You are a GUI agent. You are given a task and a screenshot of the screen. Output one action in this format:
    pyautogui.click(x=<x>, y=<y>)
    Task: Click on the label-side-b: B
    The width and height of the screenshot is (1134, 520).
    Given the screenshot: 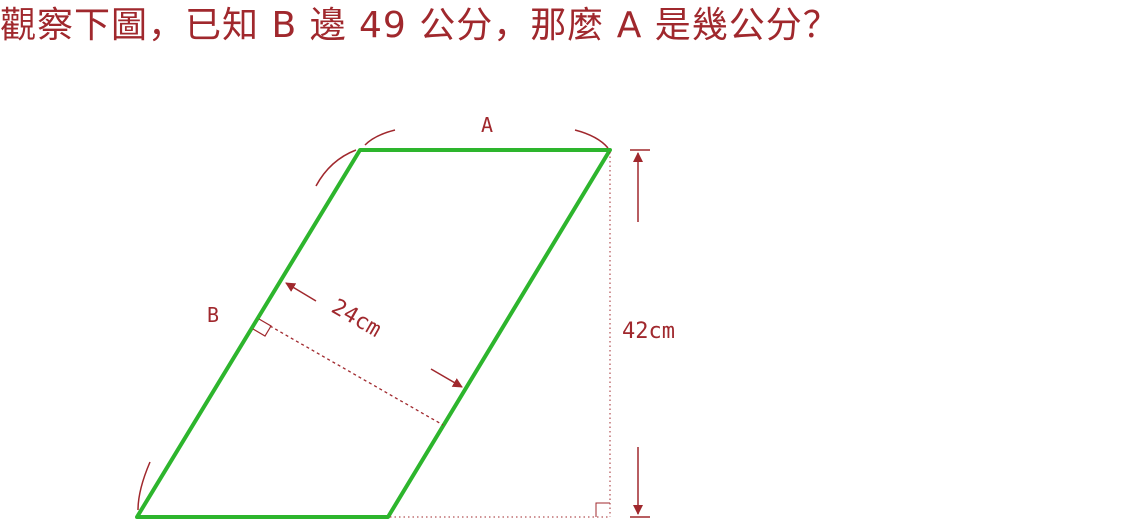 What is the action you would take?
    pyautogui.click(x=213, y=315)
    